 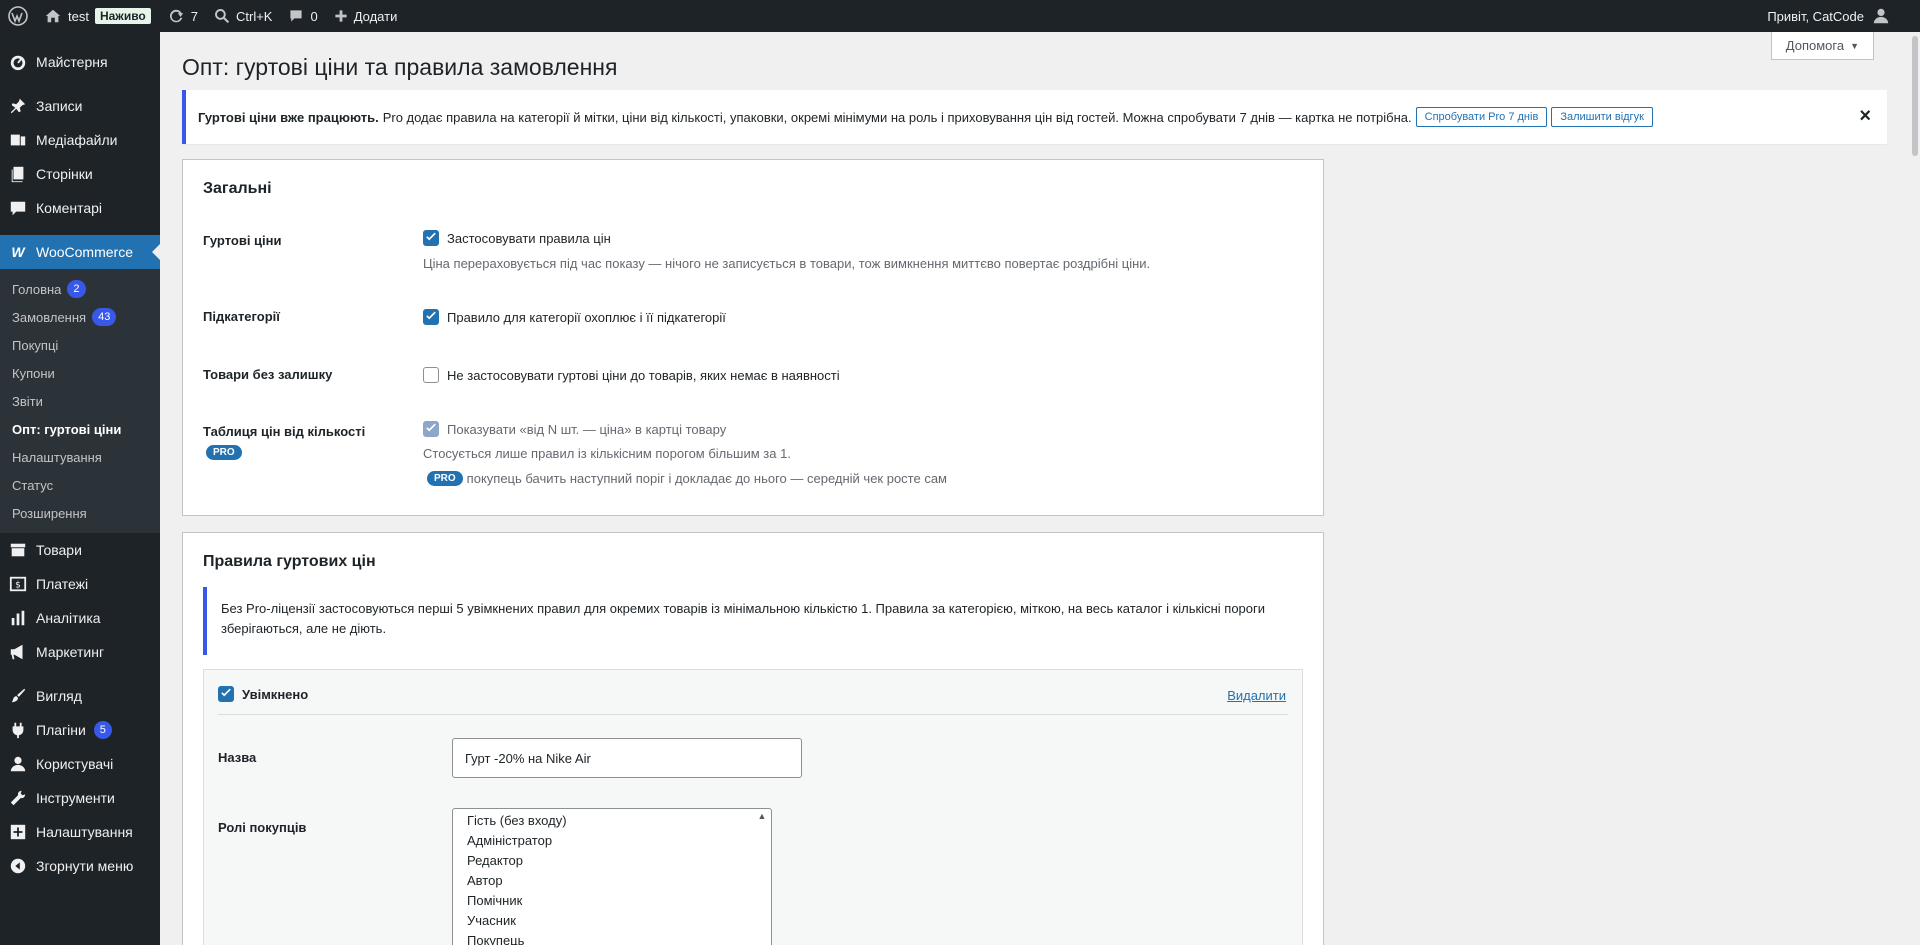 What do you see at coordinates (78, 16) in the screenshot?
I see `site-name: test` at bounding box center [78, 16].